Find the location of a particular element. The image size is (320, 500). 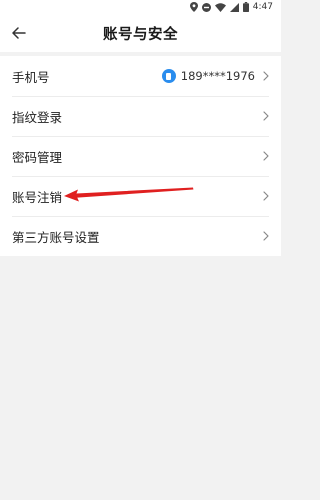

settings-item-account-deletion: 账号注销 is located at coordinates (140, 196).